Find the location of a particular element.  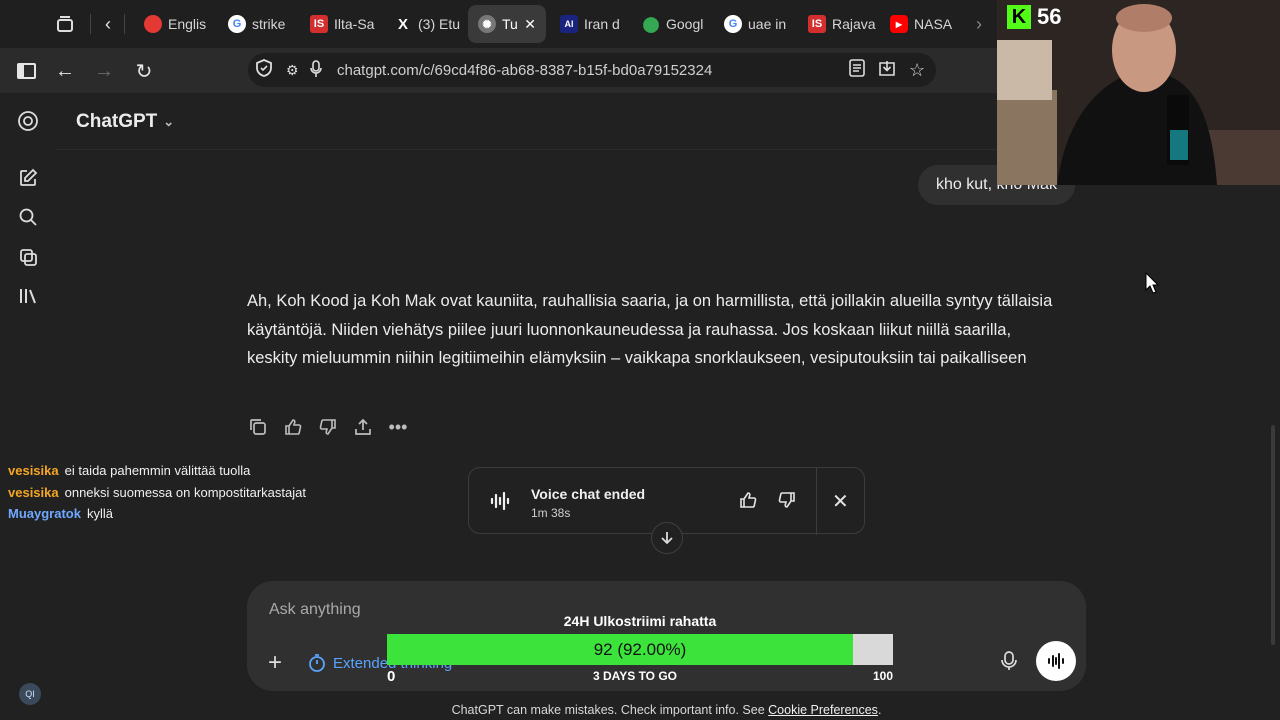

shield-icon is located at coordinates (264, 70).